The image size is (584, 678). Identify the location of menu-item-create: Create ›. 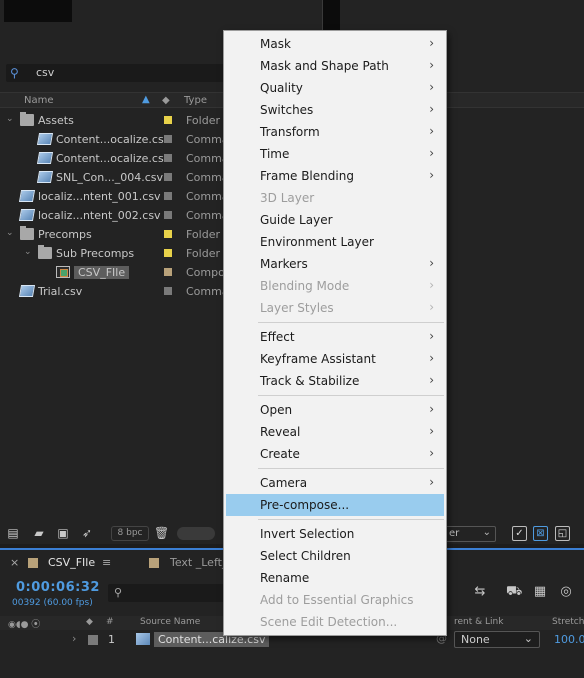
(335, 454).